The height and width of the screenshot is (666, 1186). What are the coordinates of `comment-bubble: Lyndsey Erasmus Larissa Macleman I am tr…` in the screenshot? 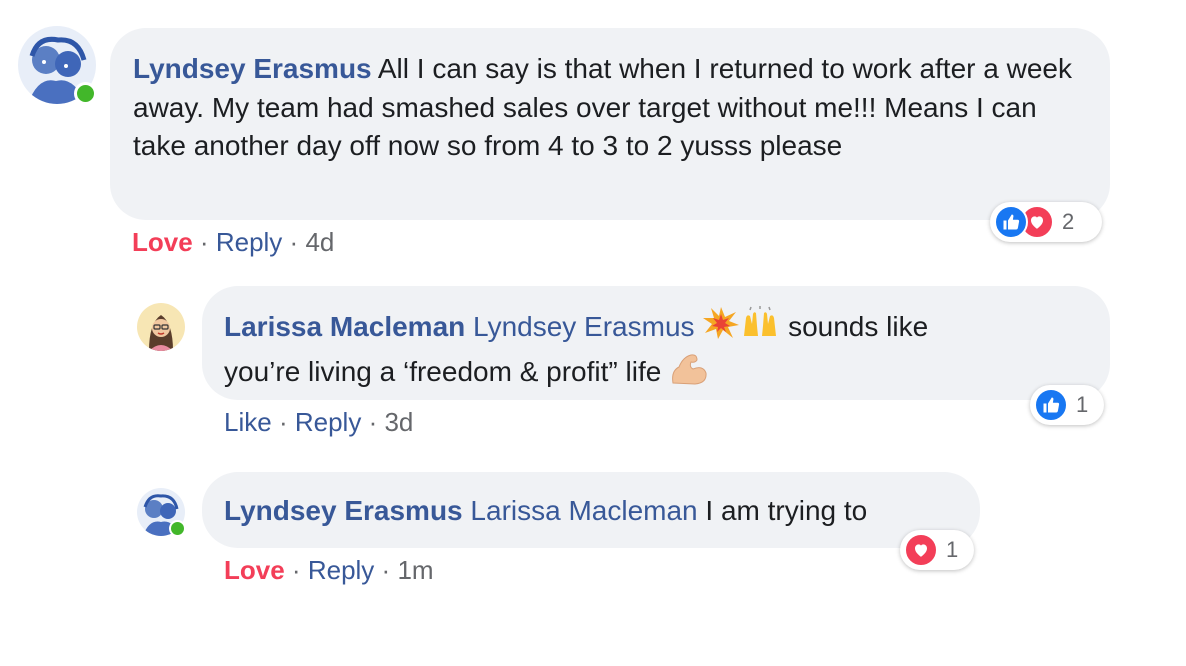 It's located at (591, 510).